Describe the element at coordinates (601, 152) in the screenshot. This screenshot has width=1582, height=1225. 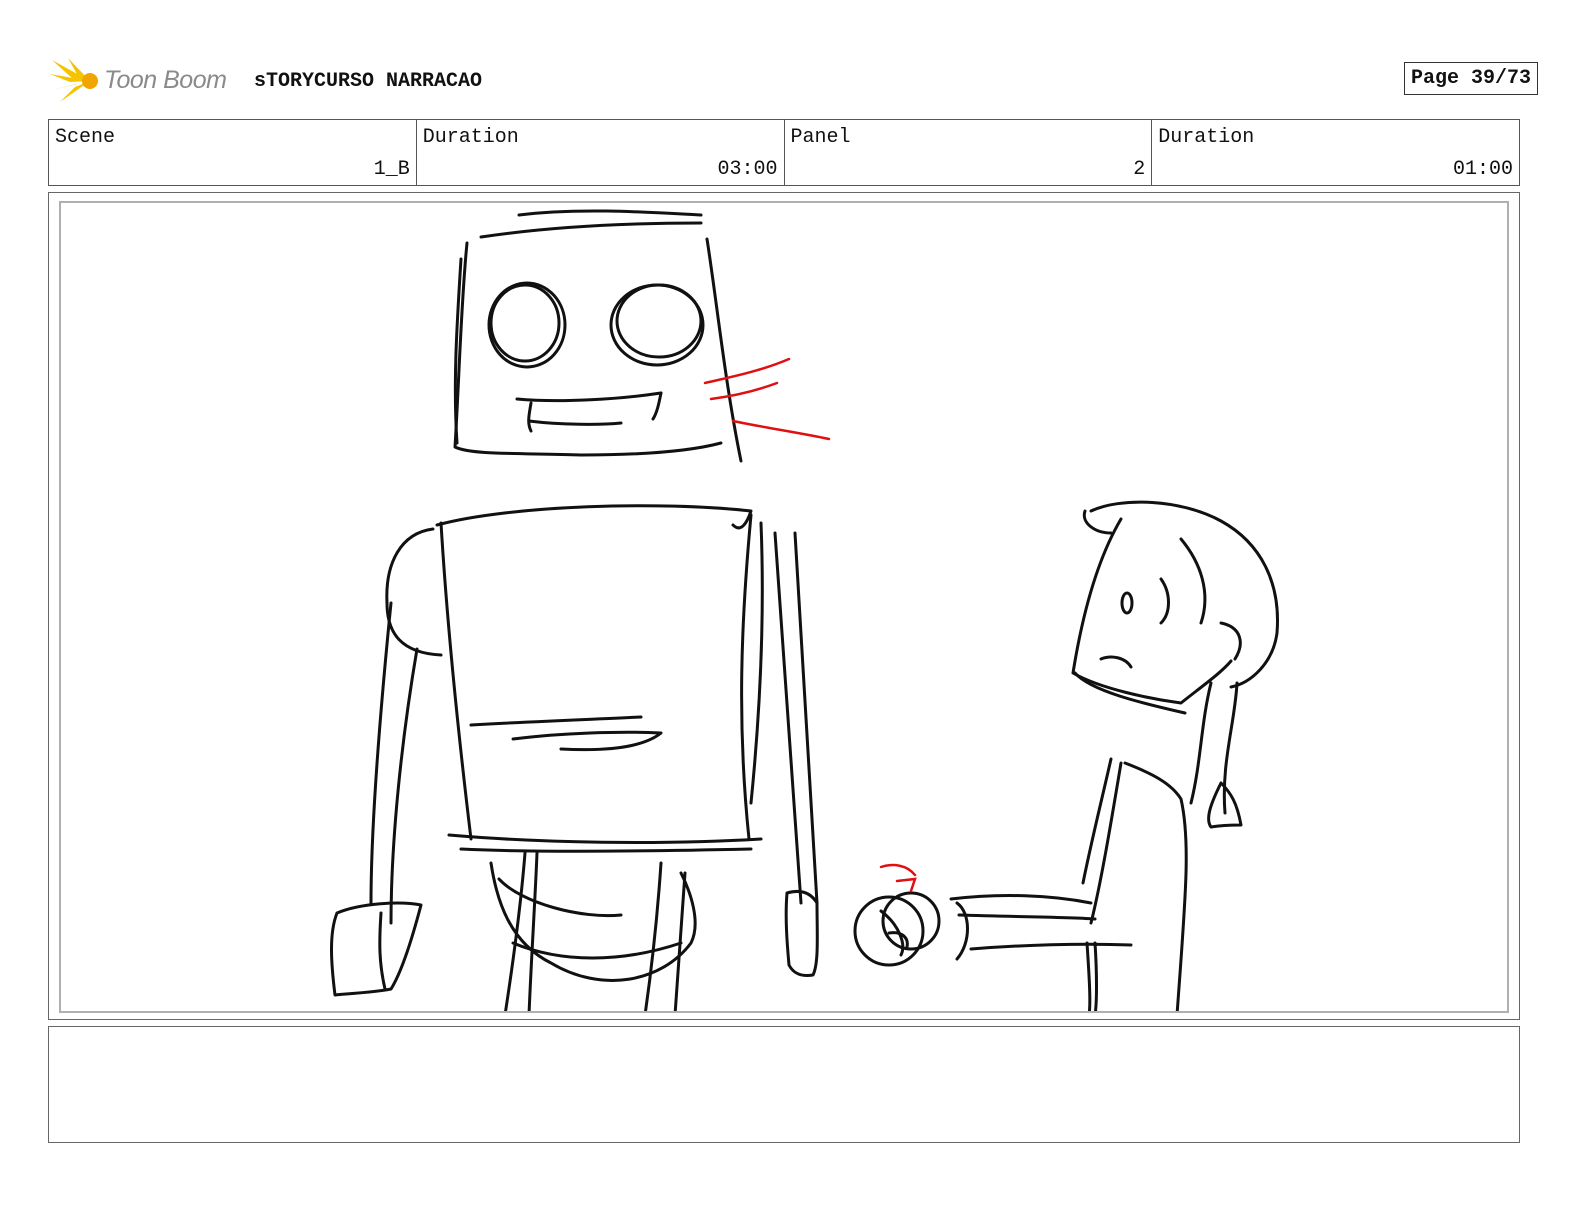
I see `scene-duration-cell: Duration 03:00` at that location.